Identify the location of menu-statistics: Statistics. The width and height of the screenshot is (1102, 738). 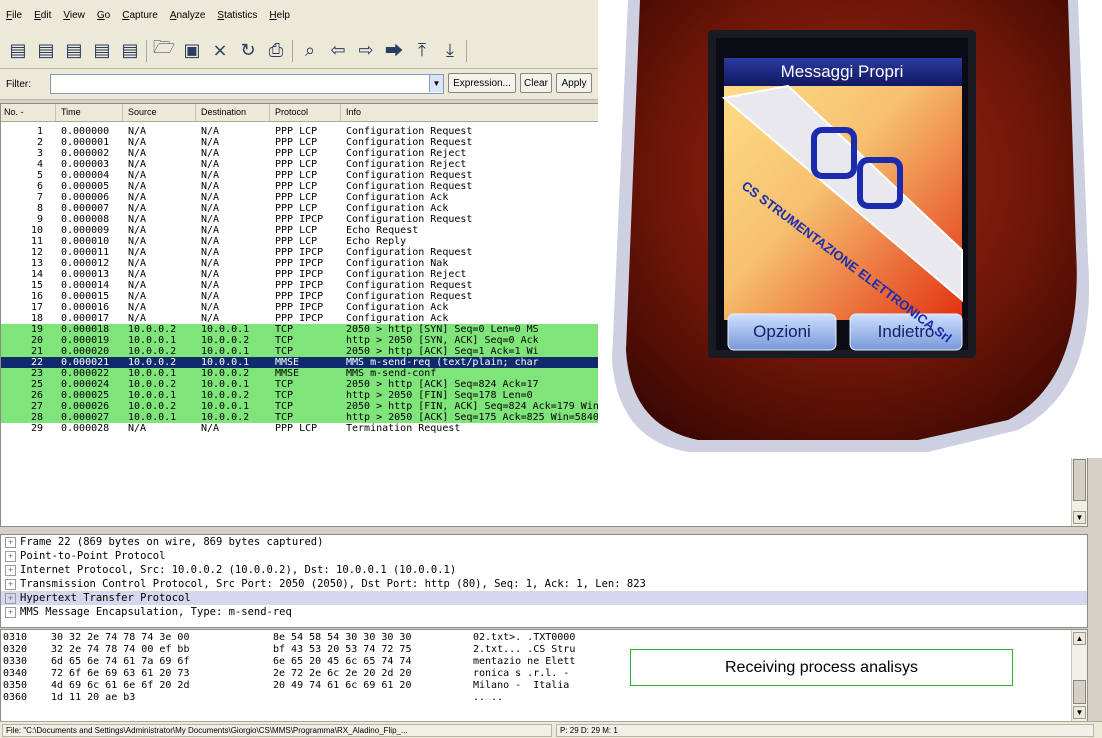
(237, 15).